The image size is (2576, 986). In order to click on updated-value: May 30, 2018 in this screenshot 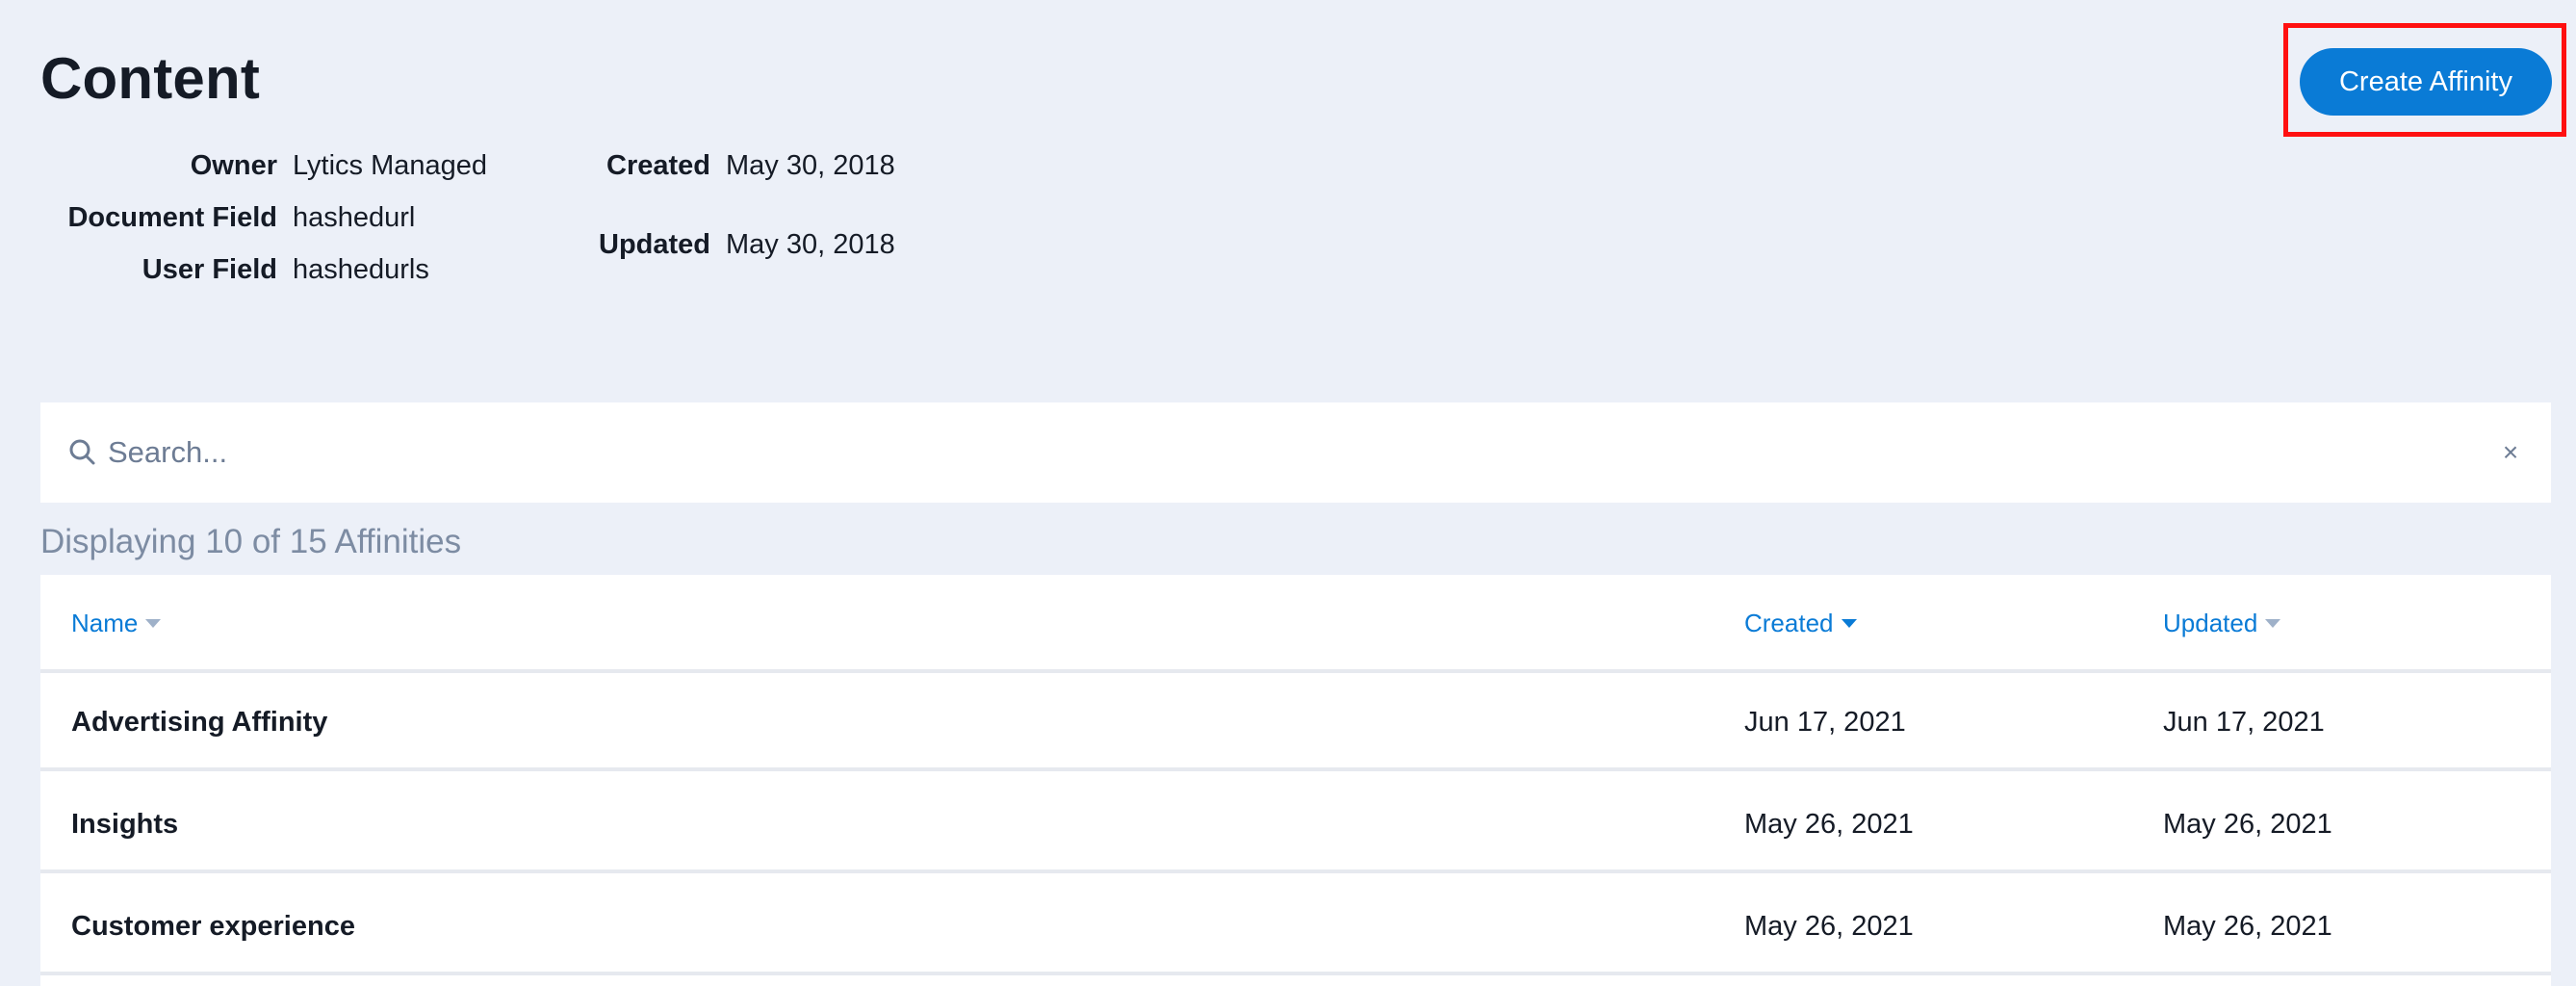, I will do `click(811, 244)`.